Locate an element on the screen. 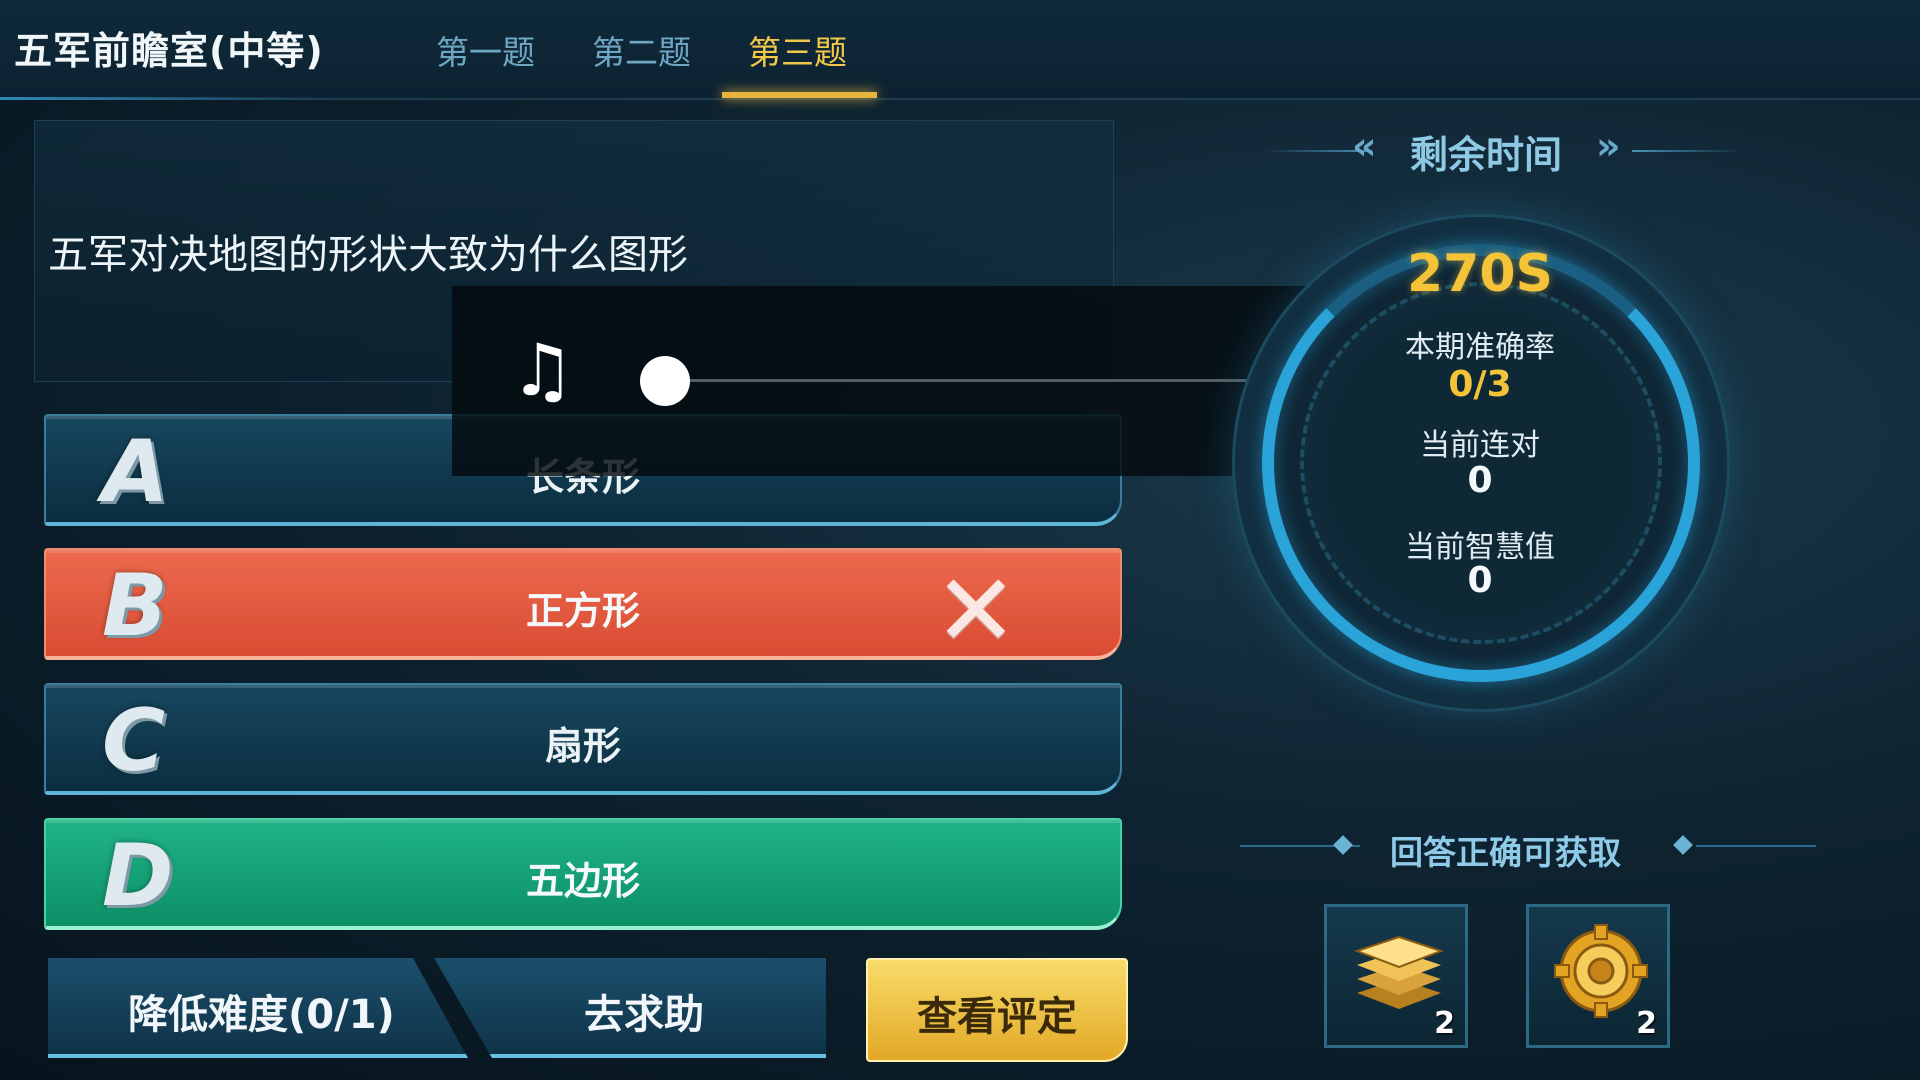 This screenshot has height=1080, width=1920. reward-title-line-right is located at coordinates (1756, 846).